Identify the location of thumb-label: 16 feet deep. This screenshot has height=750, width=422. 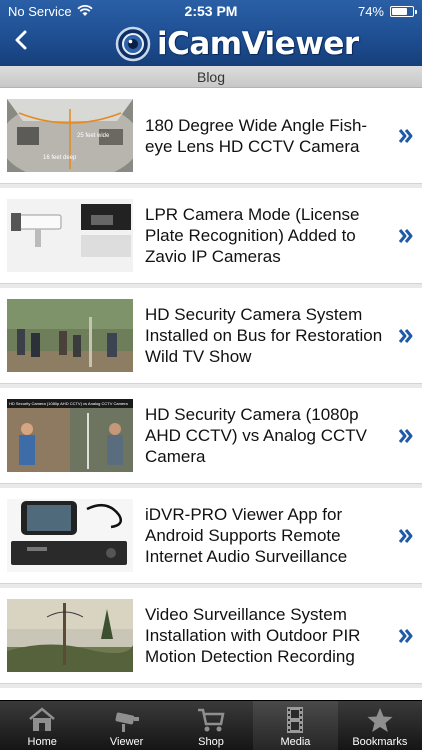
(60, 158).